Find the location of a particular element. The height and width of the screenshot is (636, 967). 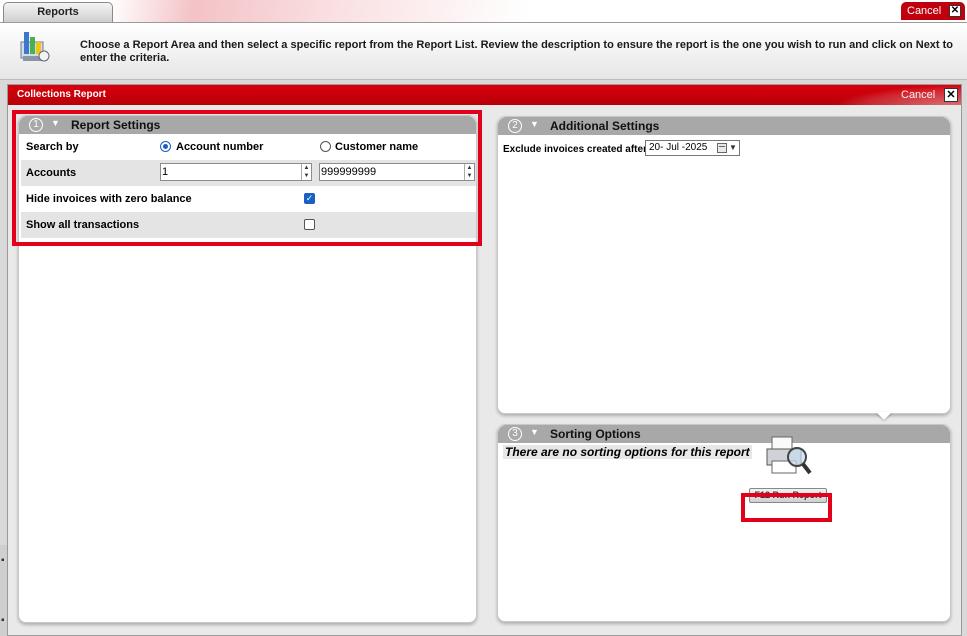

run-report-highlight is located at coordinates (786, 507).